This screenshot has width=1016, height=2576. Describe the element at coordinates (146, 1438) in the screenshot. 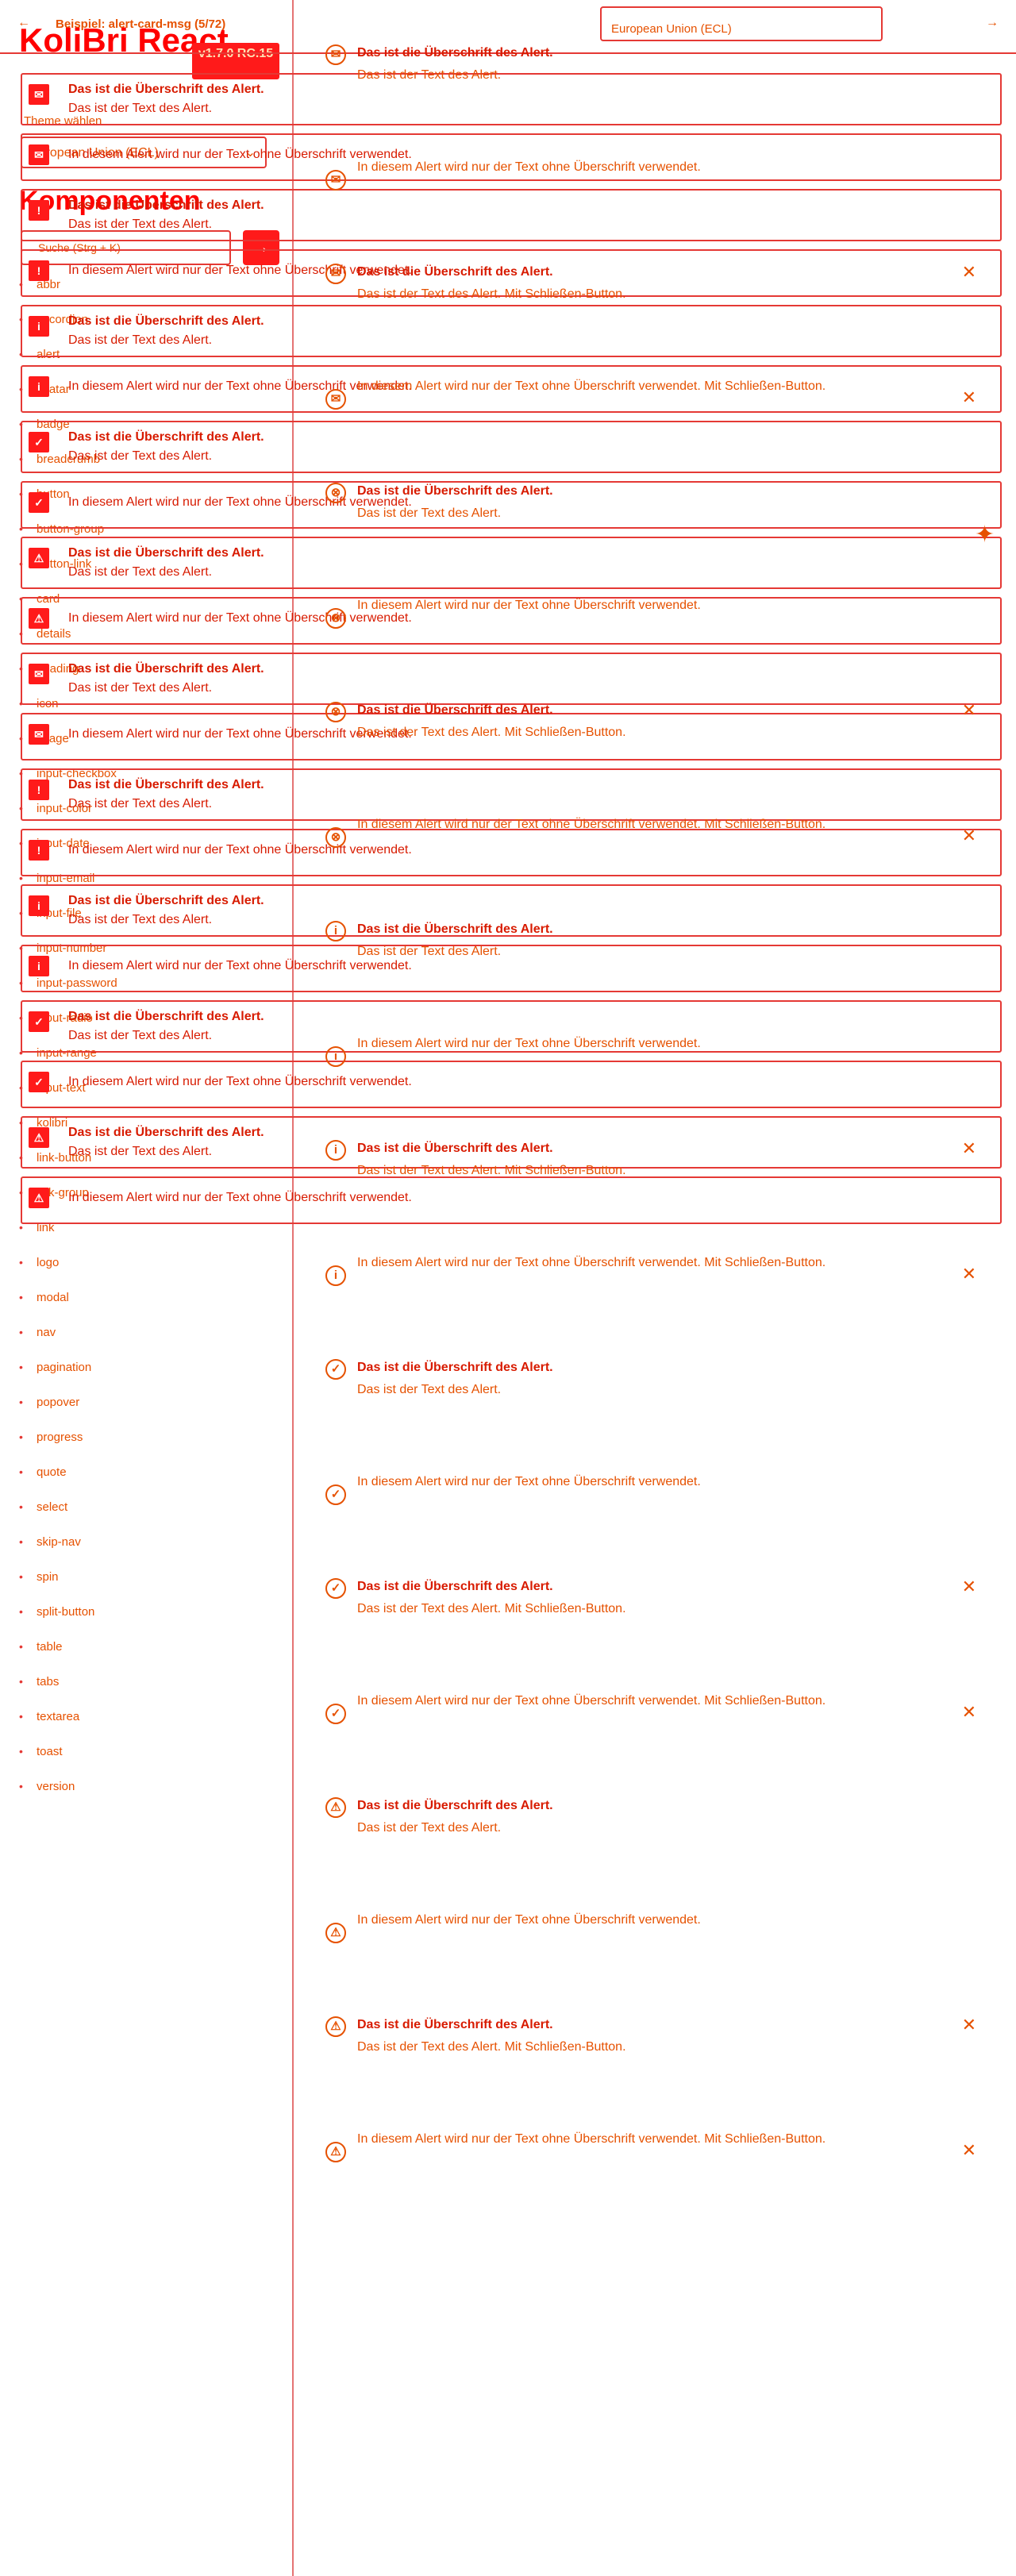

I see `sidebar-item-progress: progress` at that location.